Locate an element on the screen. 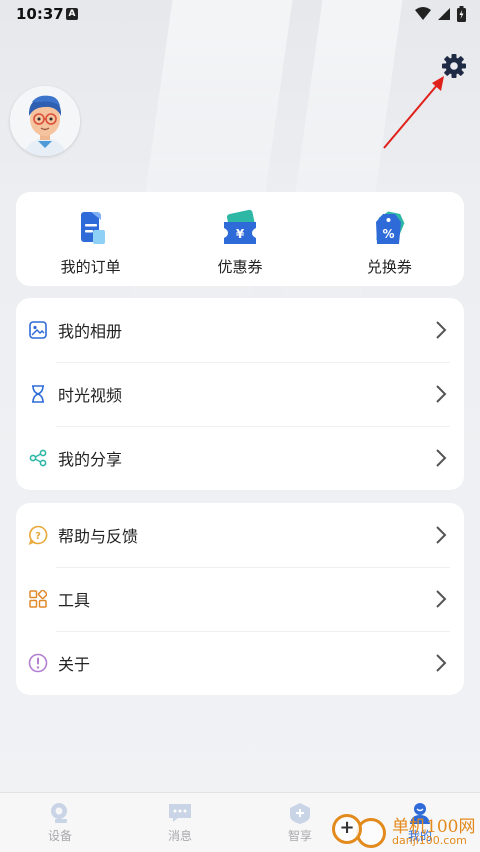  nav-label: 消息 is located at coordinates (179, 836).